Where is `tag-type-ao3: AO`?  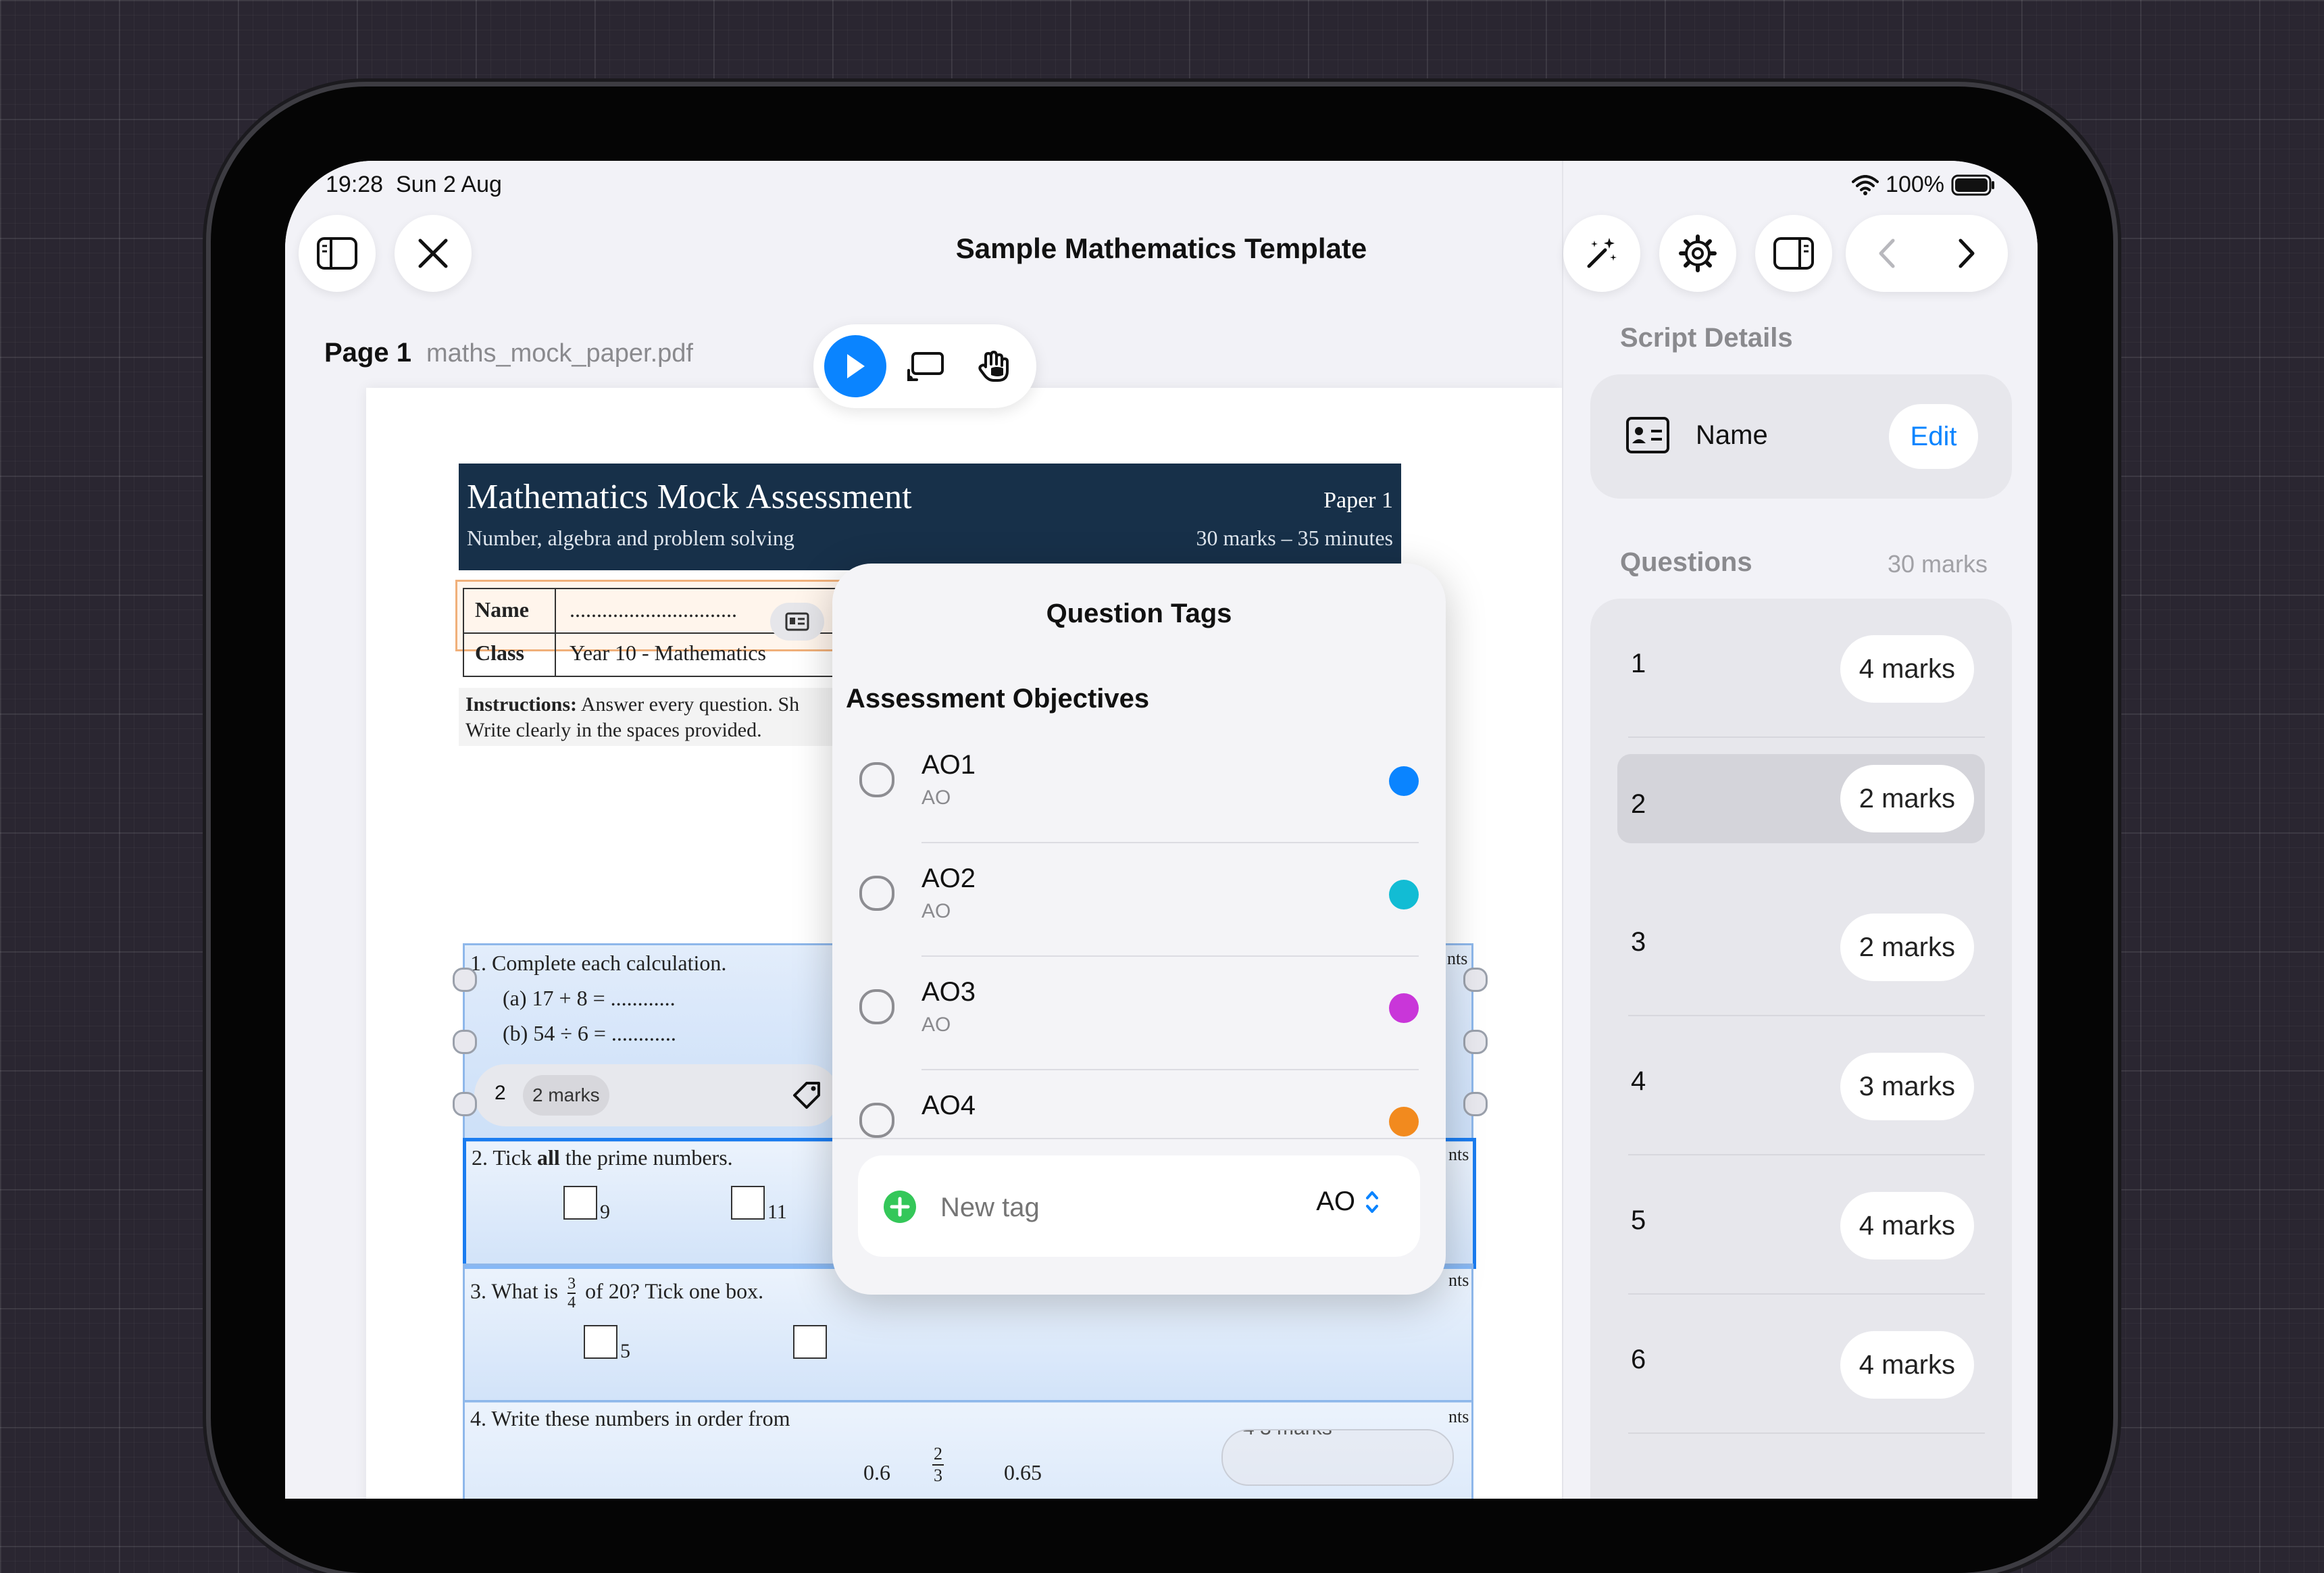
tag-type-ao3: AO is located at coordinates (936, 1025).